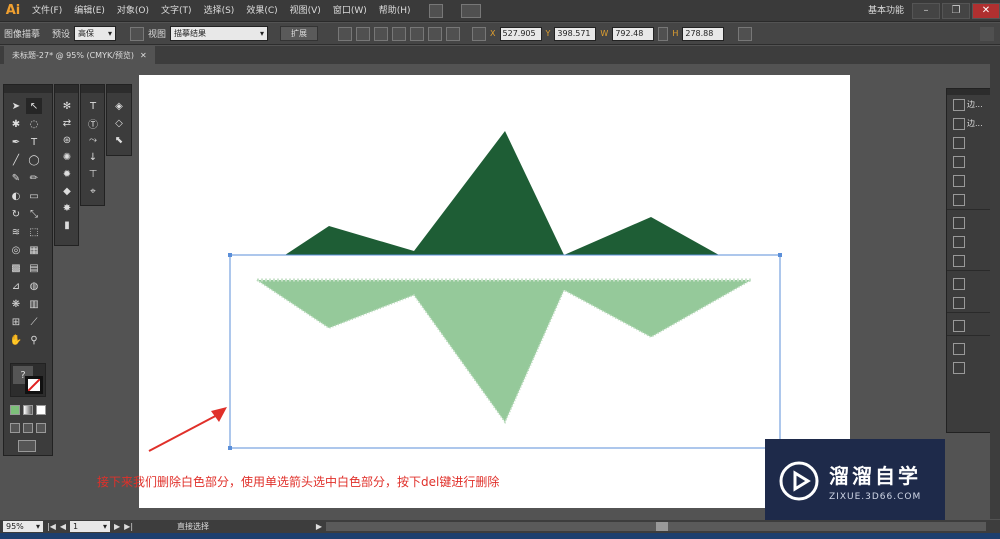 This screenshot has width=1000, height=539. What do you see at coordinates (470, 10) in the screenshot?
I see `arrange-documents-icon` at bounding box center [470, 10].